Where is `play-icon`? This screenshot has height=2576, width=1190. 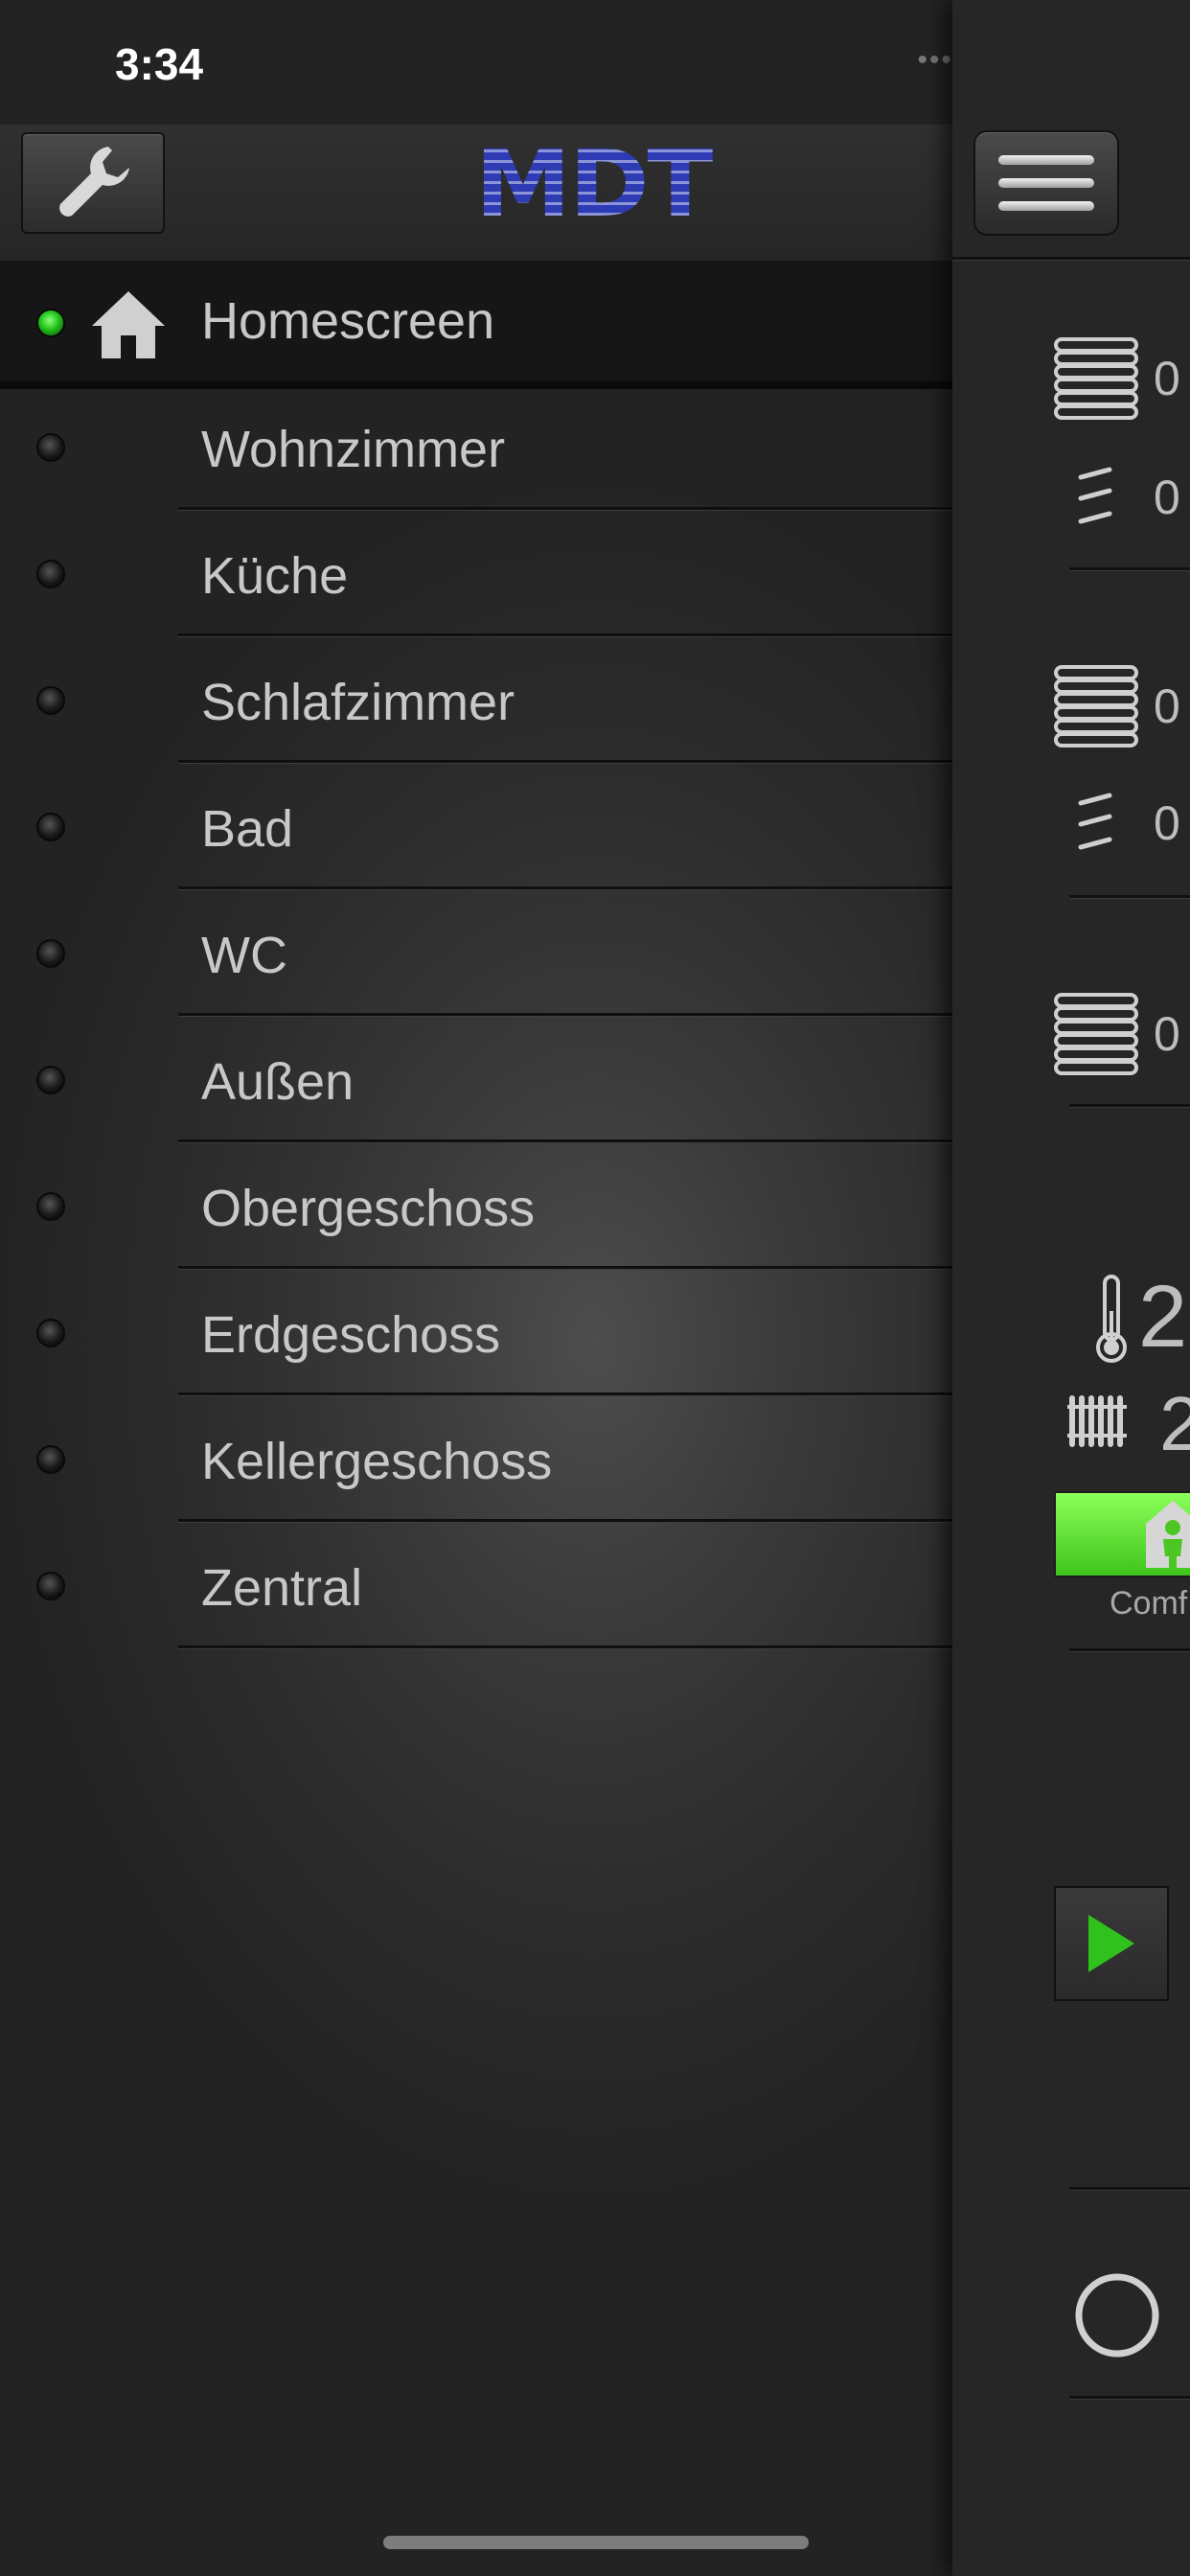
play-icon is located at coordinates (1111, 1943).